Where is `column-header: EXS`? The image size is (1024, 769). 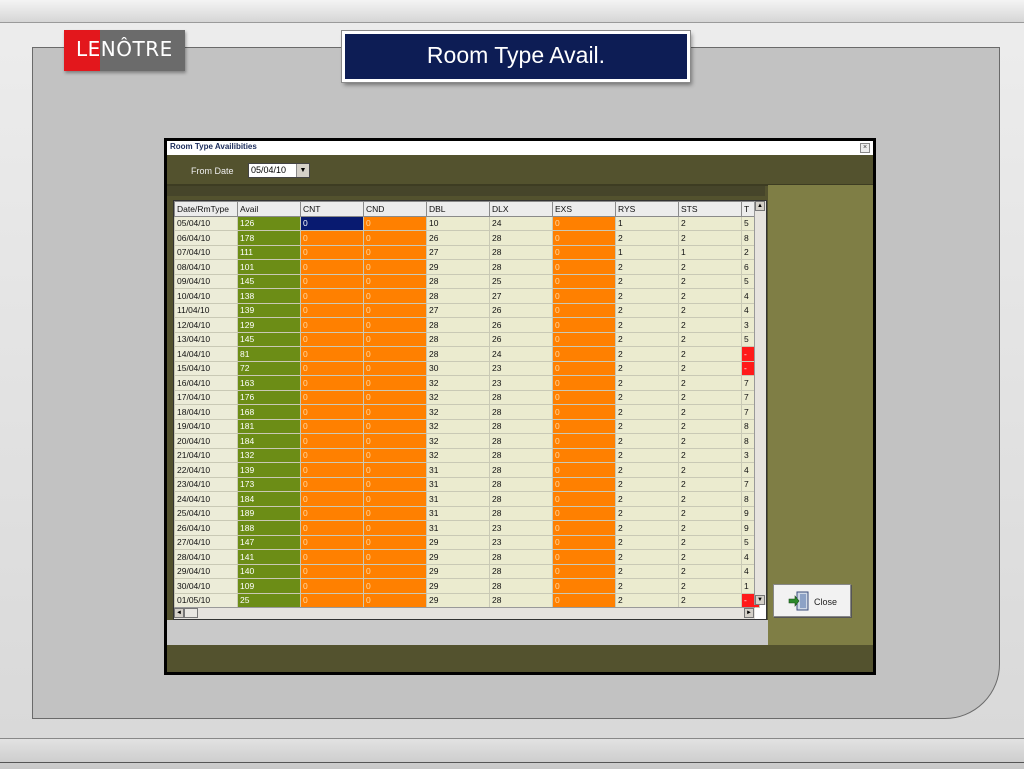
column-header: EXS is located at coordinates (584, 209).